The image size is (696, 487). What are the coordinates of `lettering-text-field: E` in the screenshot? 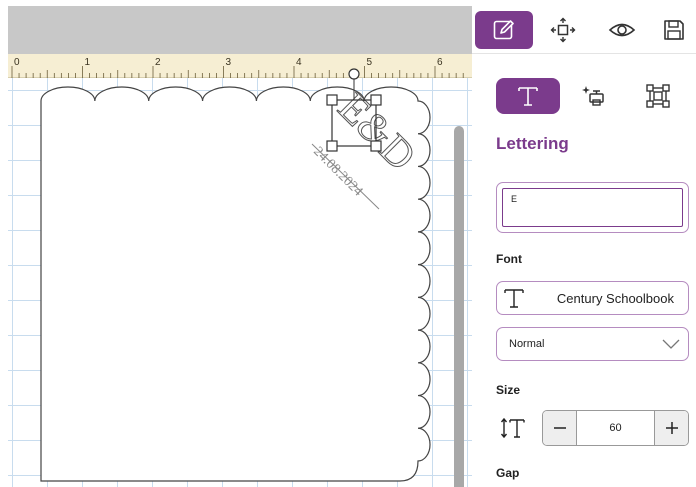 It's located at (592, 207).